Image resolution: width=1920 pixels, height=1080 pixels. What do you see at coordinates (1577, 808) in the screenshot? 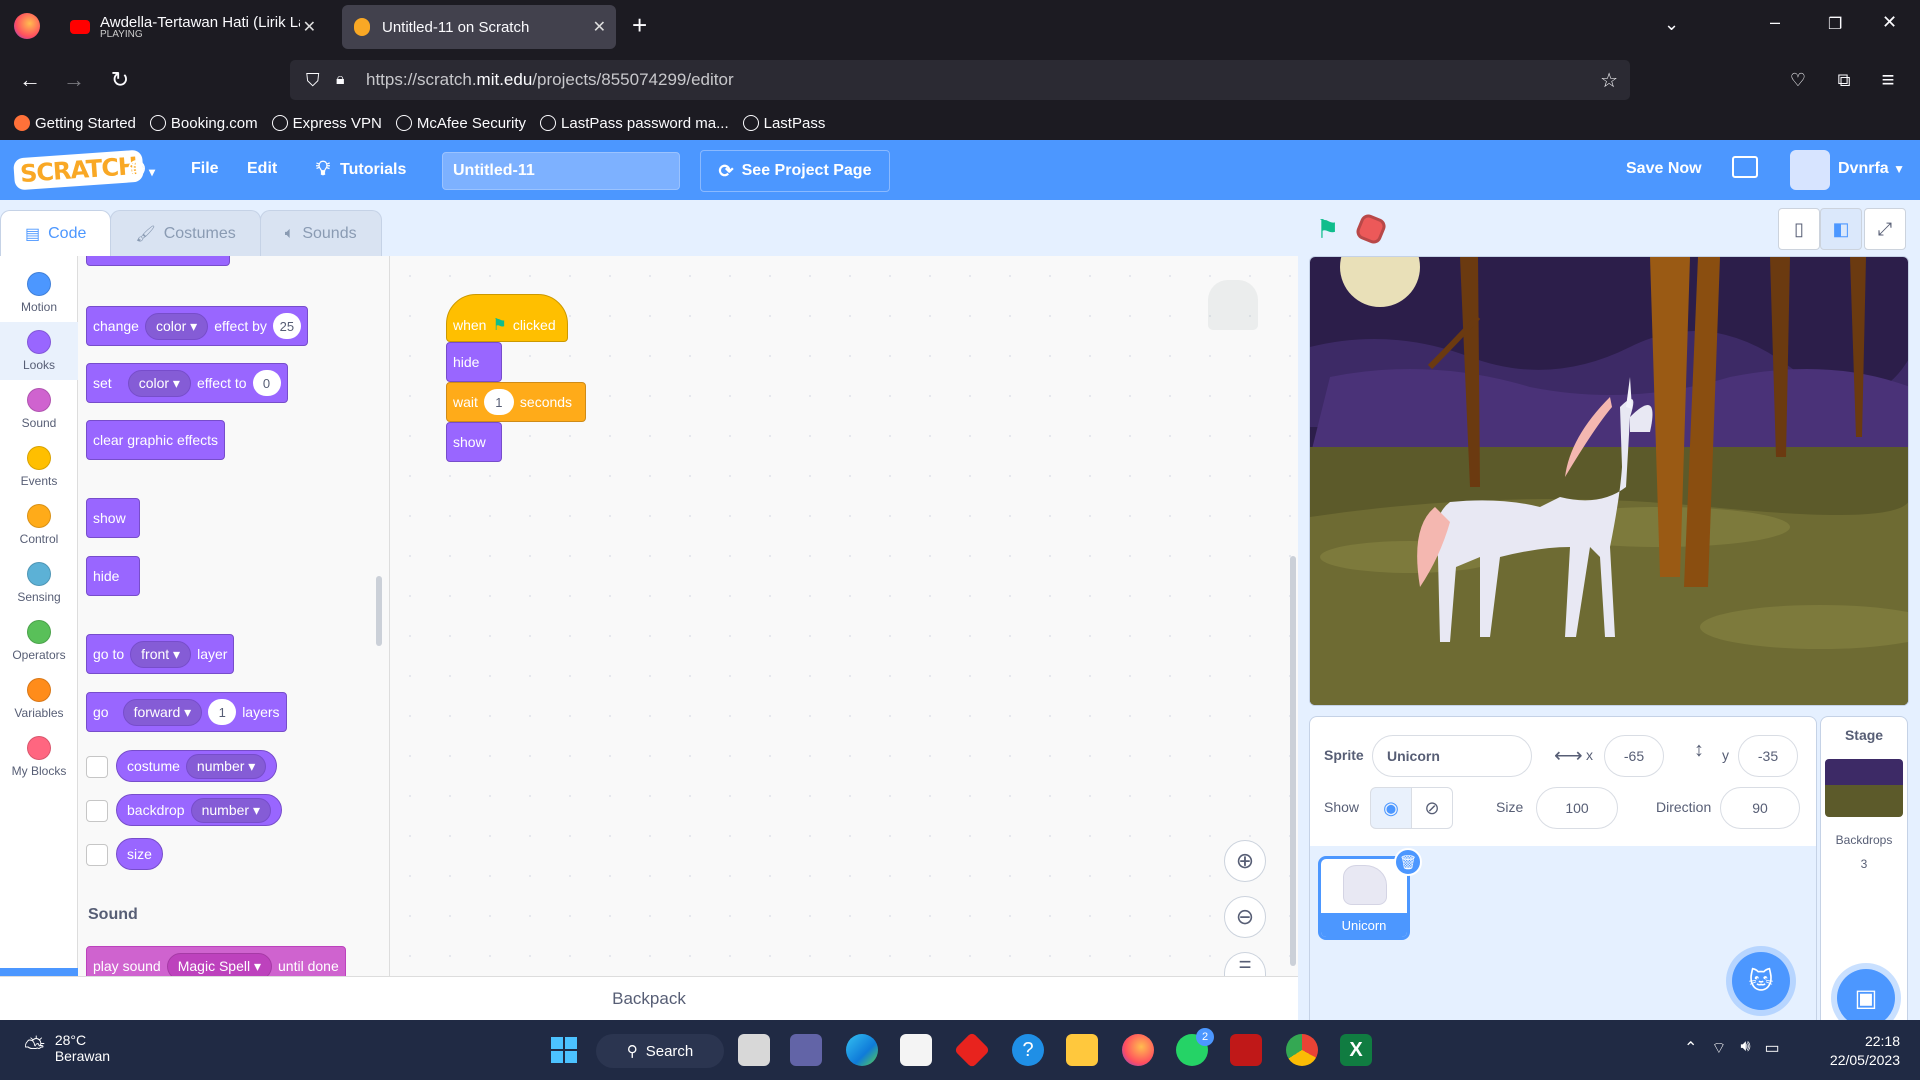
I see `size-input: 100` at bounding box center [1577, 808].